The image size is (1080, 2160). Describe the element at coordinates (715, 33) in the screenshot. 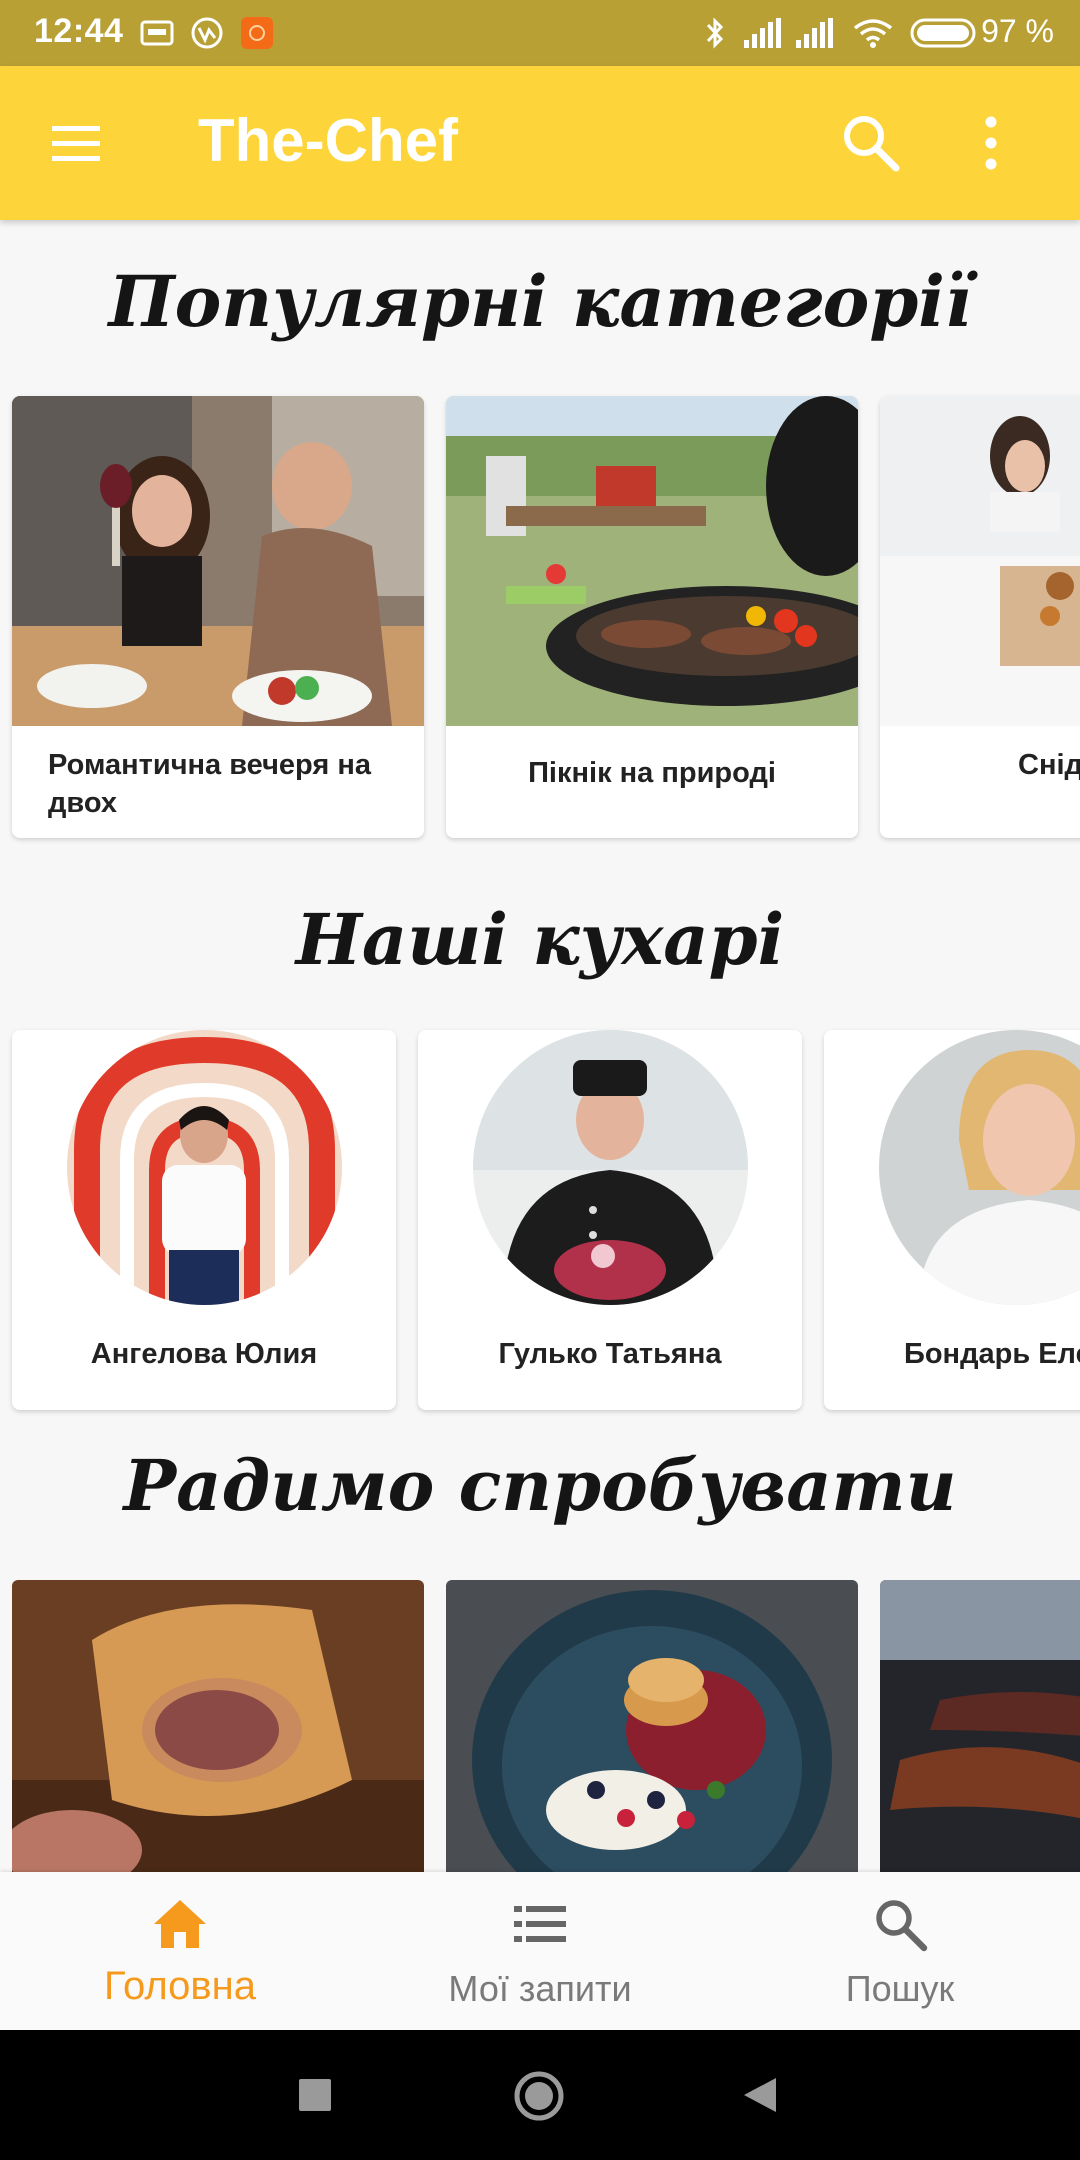

I see `bluetooth-icon` at that location.